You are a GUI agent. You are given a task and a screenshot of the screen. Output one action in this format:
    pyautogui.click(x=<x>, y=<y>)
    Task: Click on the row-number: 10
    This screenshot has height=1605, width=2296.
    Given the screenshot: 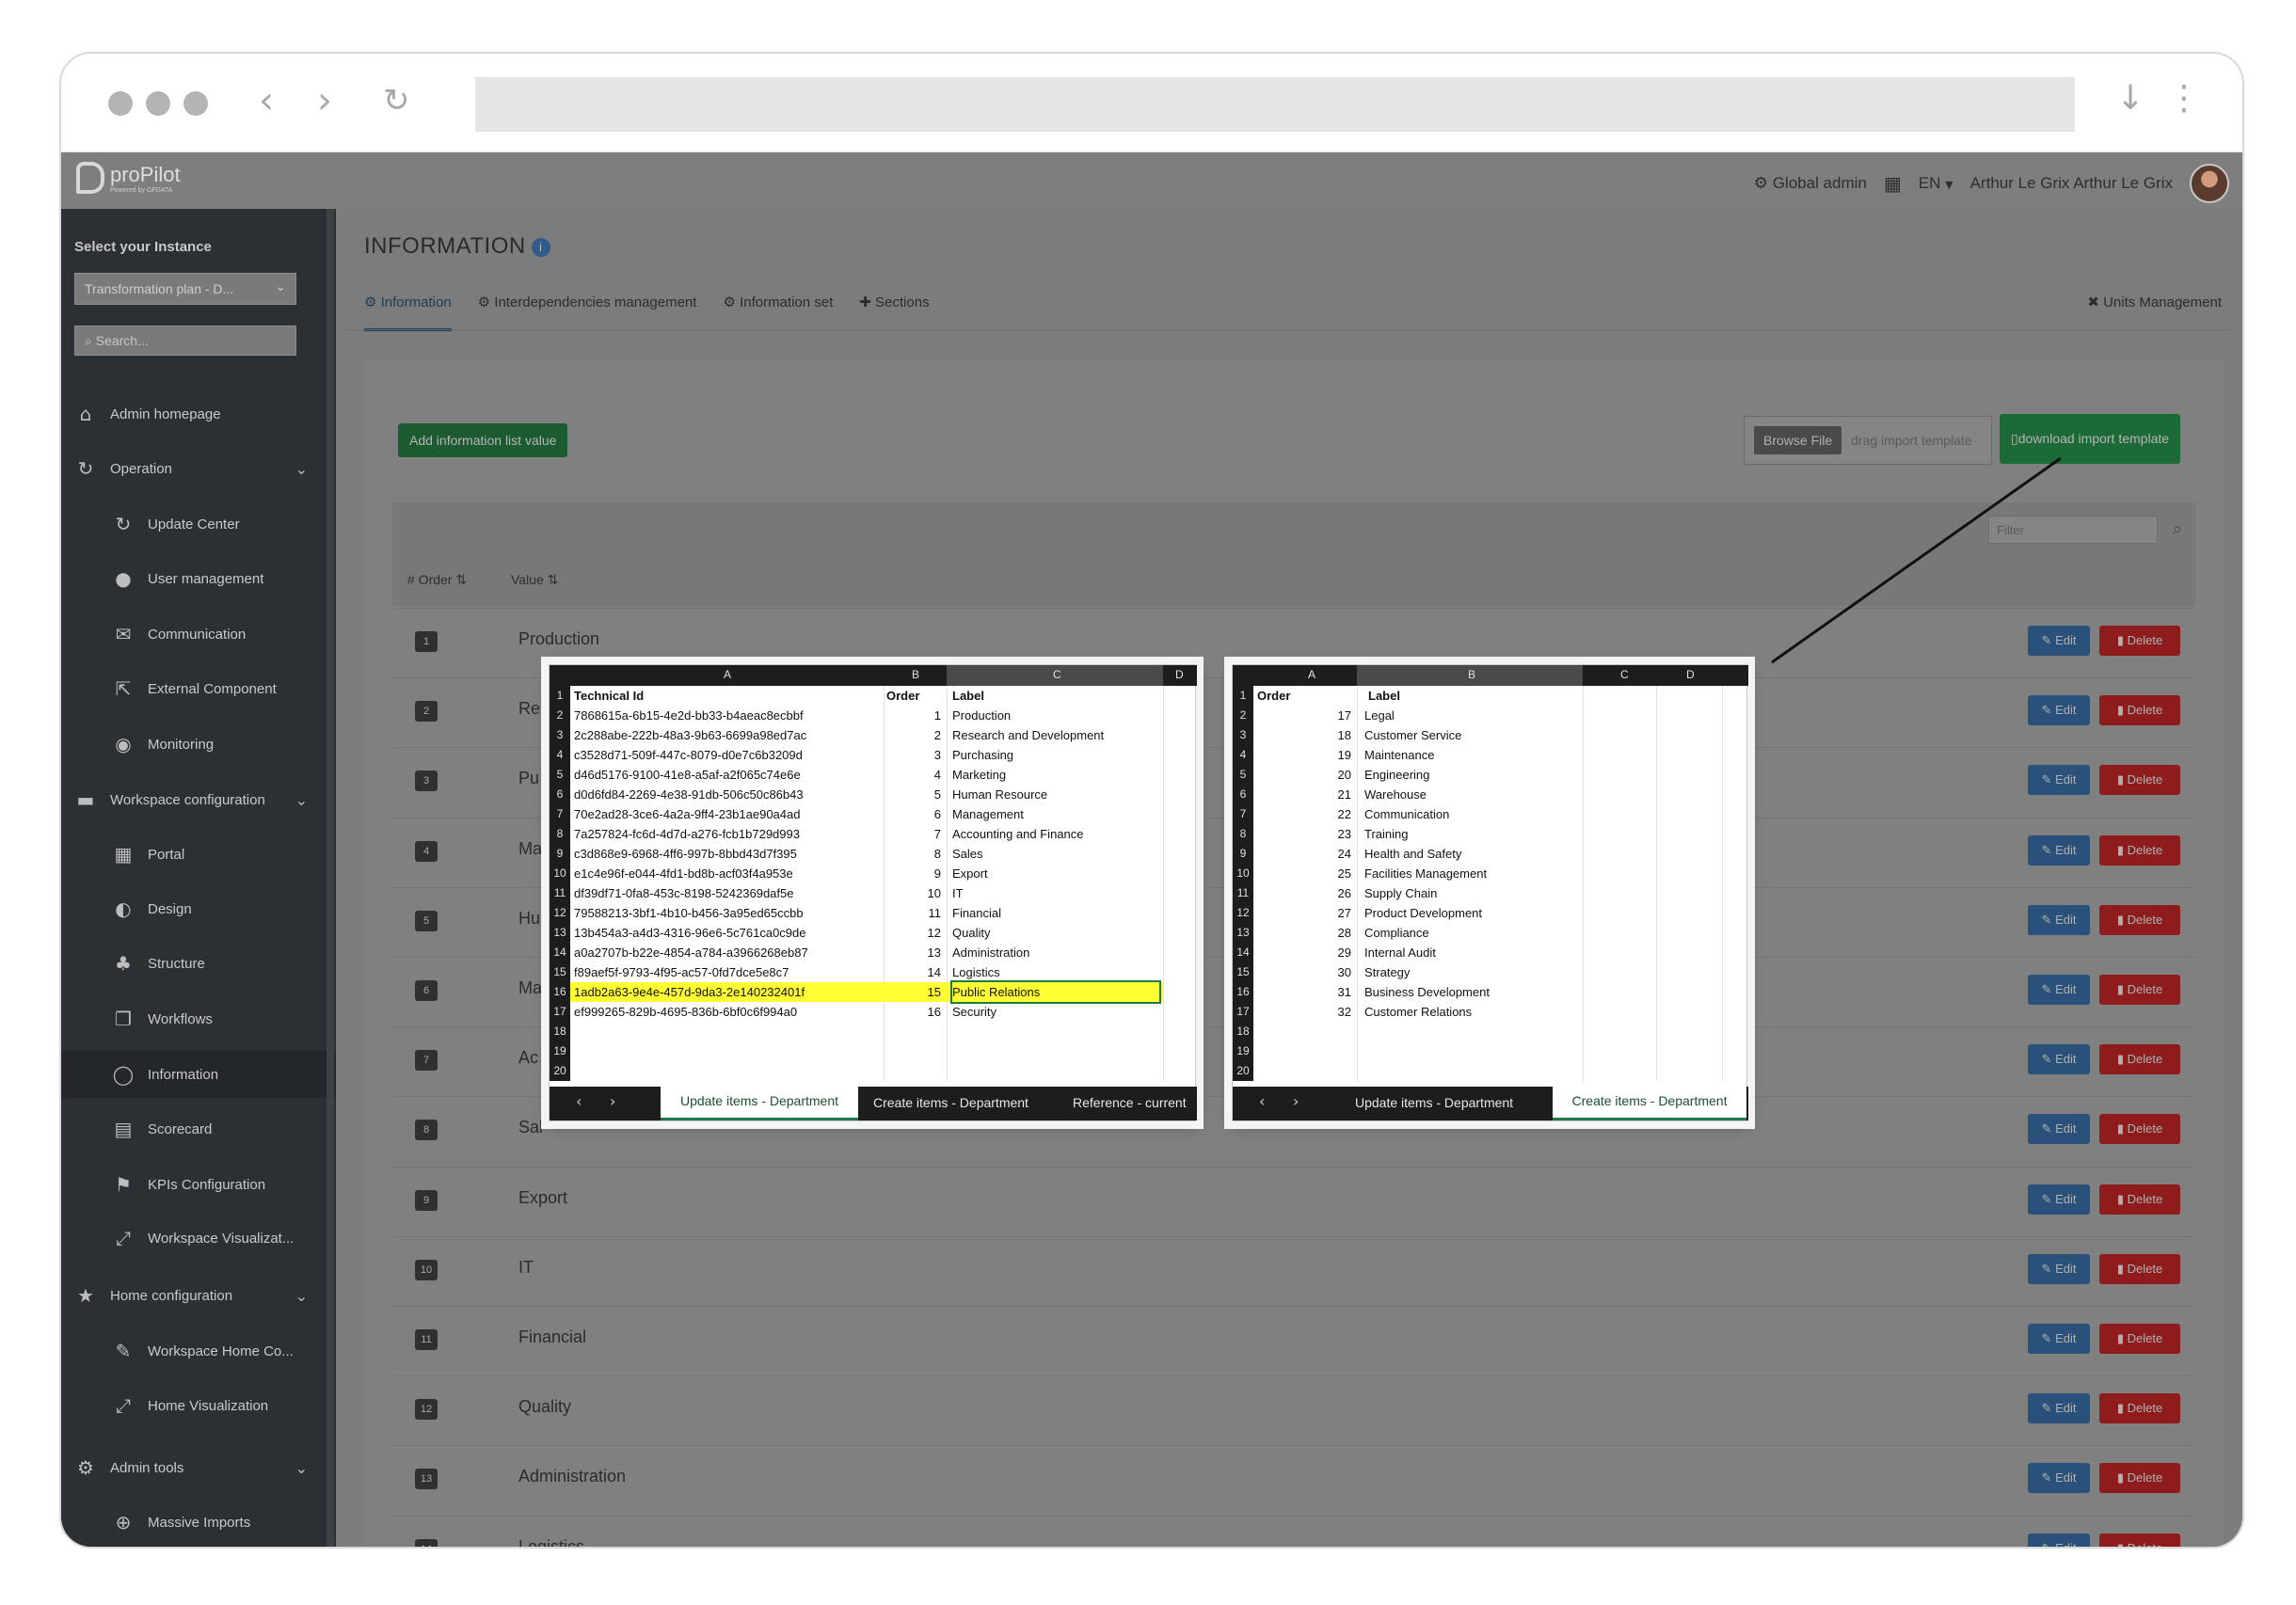 What is the action you would take?
    pyautogui.click(x=560, y=873)
    